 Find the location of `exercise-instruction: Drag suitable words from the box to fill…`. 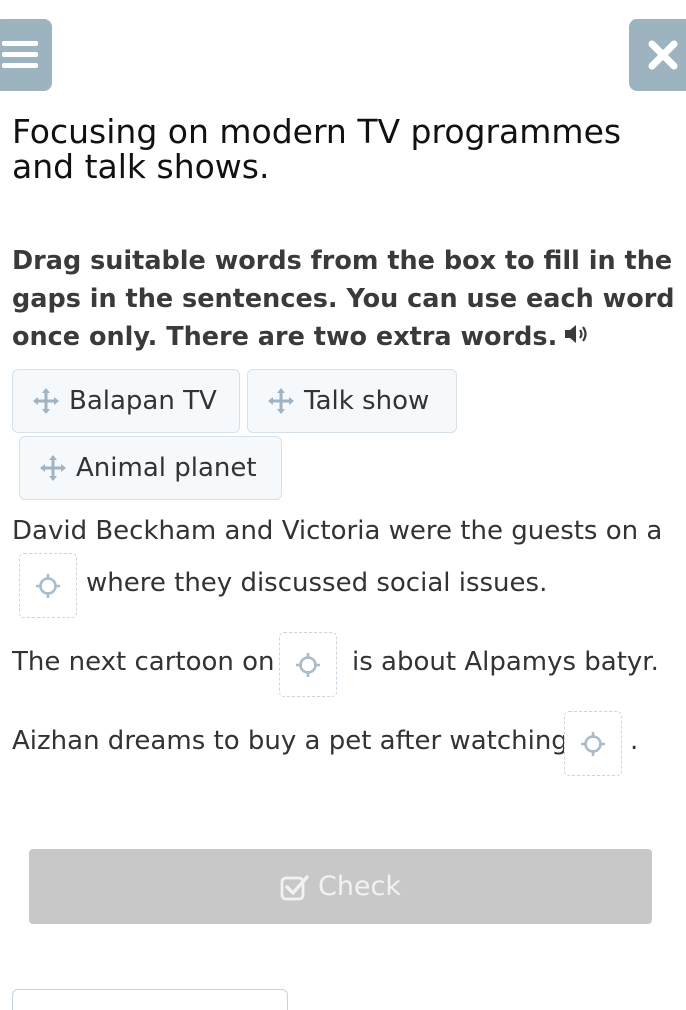

exercise-instruction: Drag suitable words from the box to fill… is located at coordinates (344, 299).